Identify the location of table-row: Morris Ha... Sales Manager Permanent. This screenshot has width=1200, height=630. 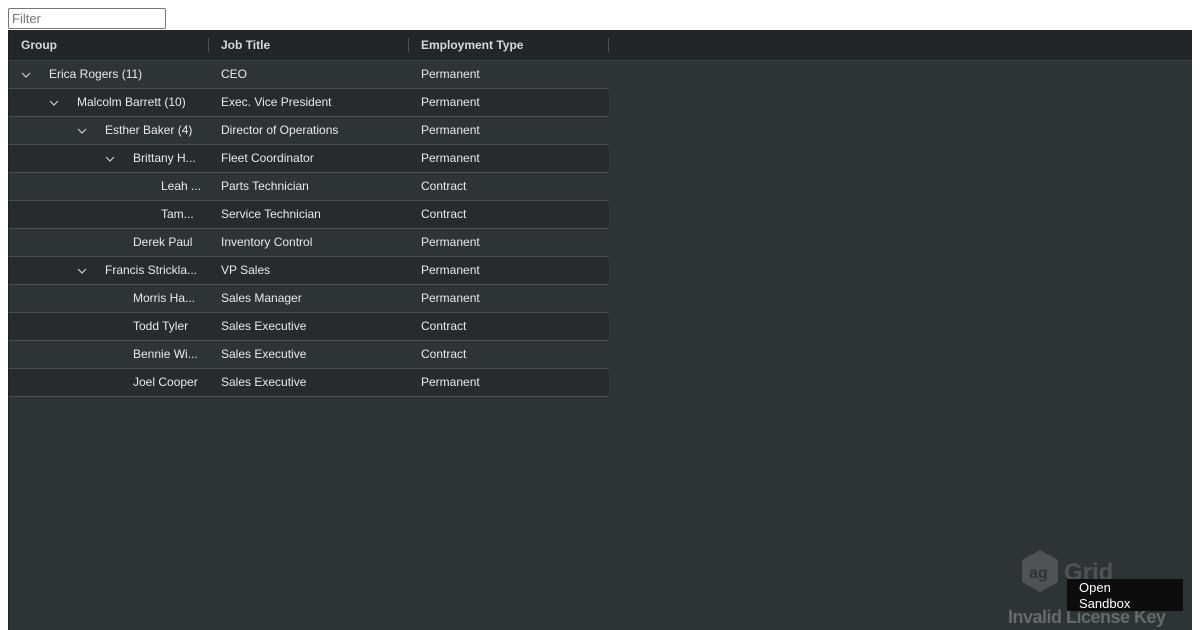
(309, 299).